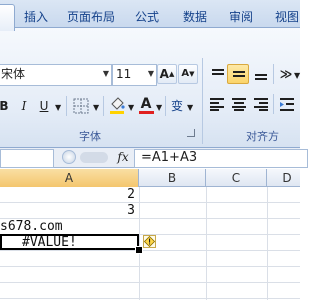  Describe the element at coordinates (287, 178) in the screenshot. I see `column-header-d: D` at that location.